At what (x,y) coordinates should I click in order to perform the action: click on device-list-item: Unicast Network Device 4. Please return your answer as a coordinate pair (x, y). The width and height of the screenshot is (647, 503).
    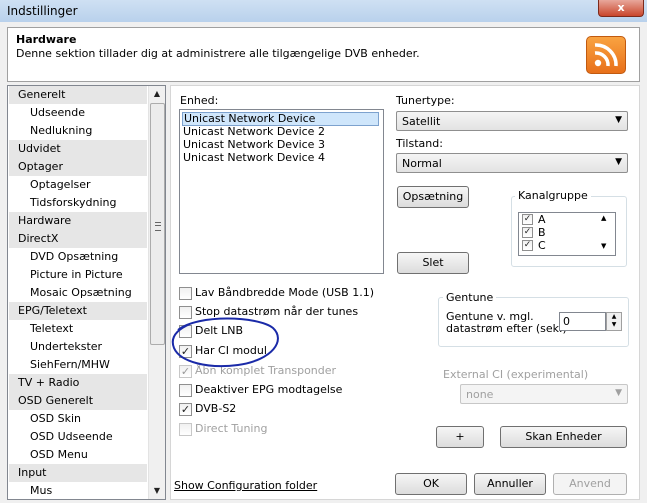
    Looking at the image, I should click on (281, 157).